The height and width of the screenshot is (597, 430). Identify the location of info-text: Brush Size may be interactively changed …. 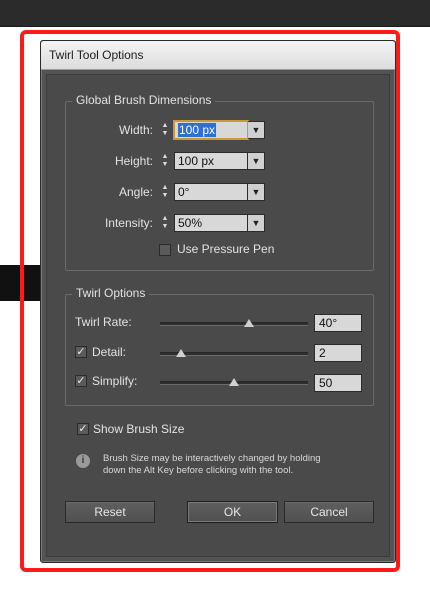
(212, 464).